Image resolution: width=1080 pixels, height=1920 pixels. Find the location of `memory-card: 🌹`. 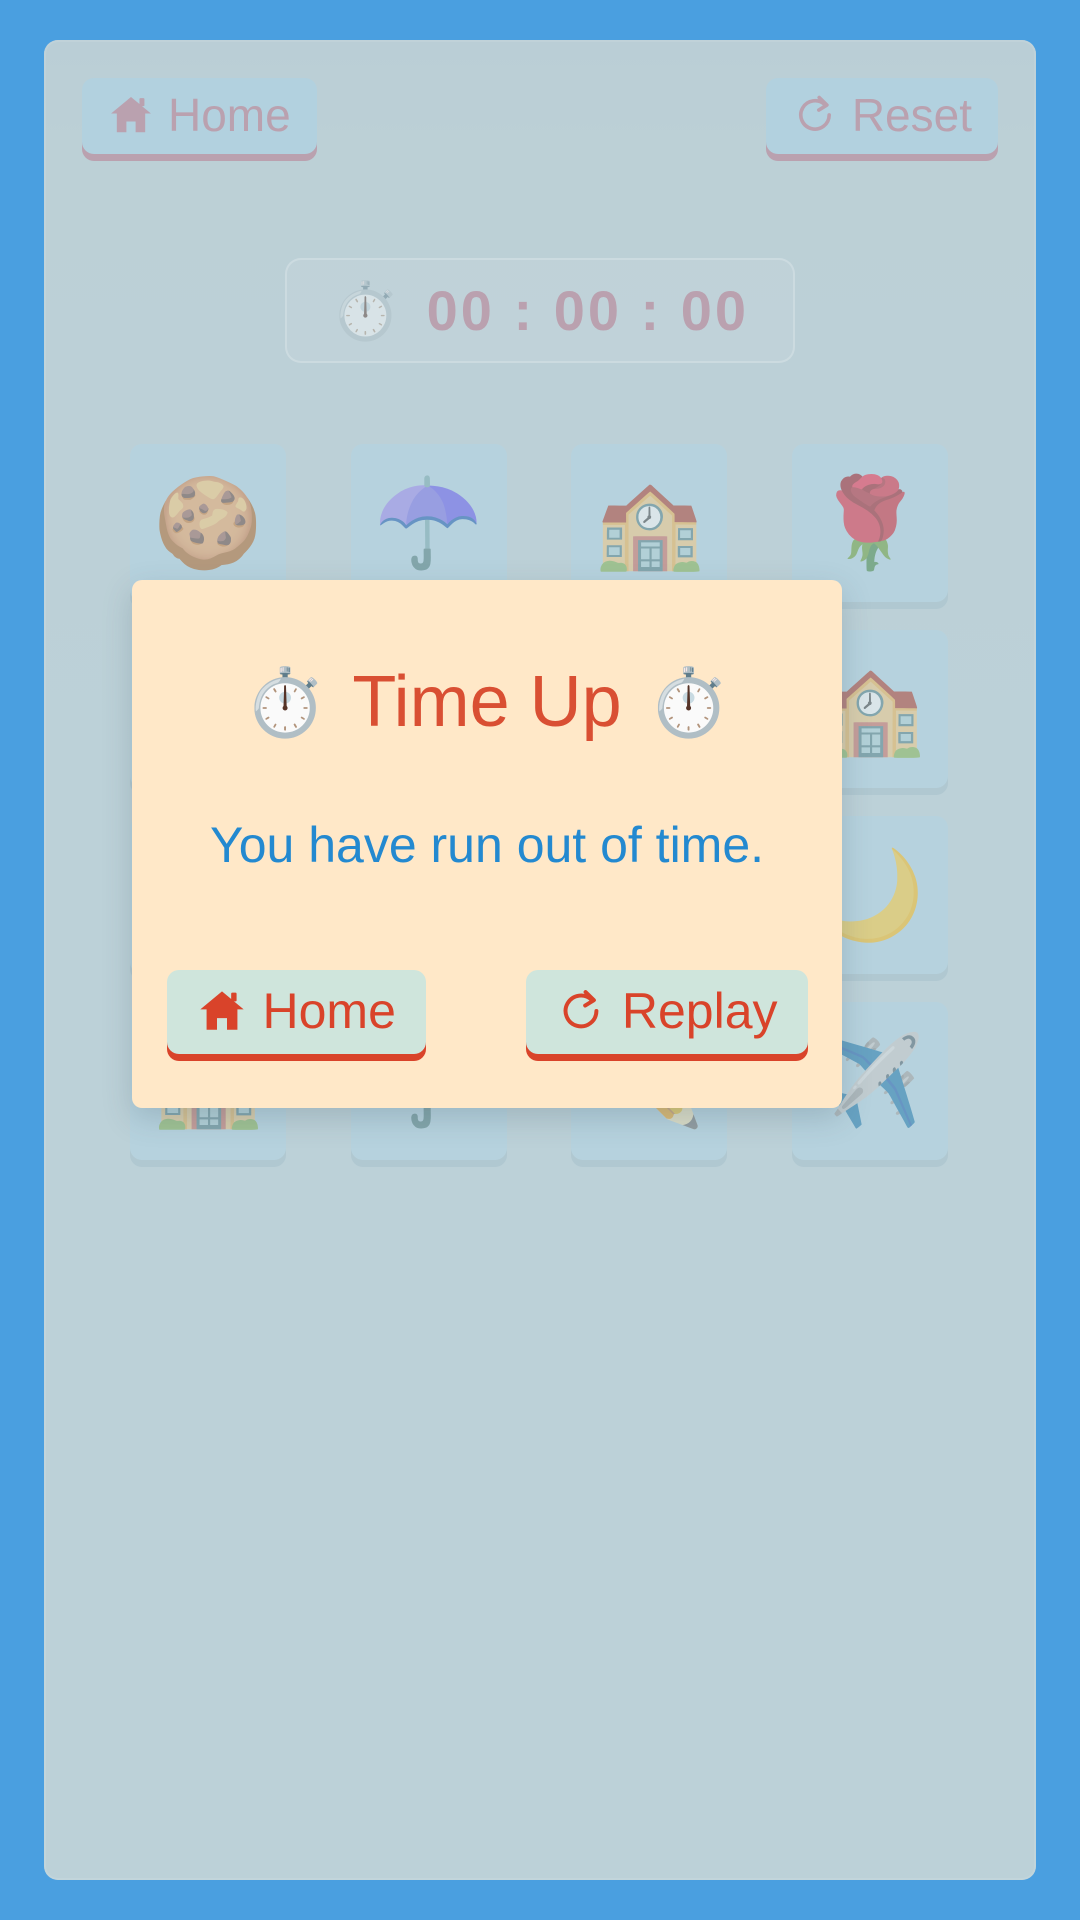

memory-card: 🌹 is located at coordinates (869, 523).